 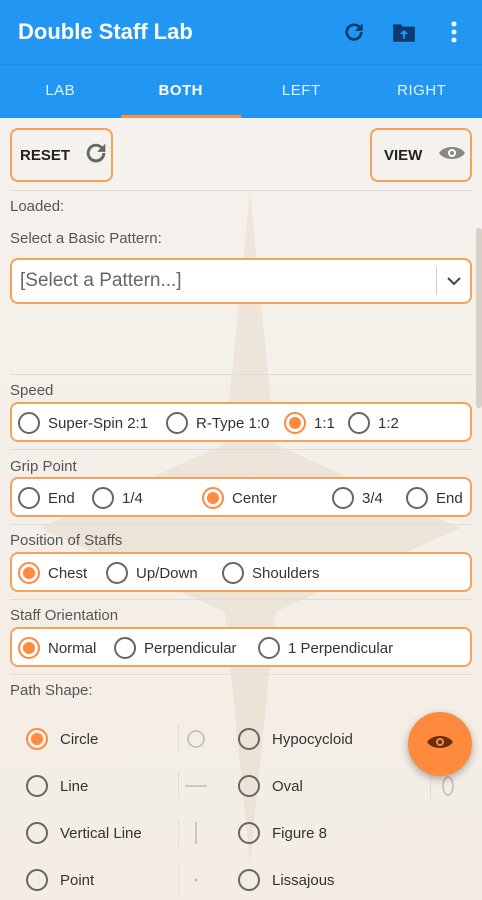 I want to click on pattern-label: Select a Basic Pattern:, so click(x=86, y=238).